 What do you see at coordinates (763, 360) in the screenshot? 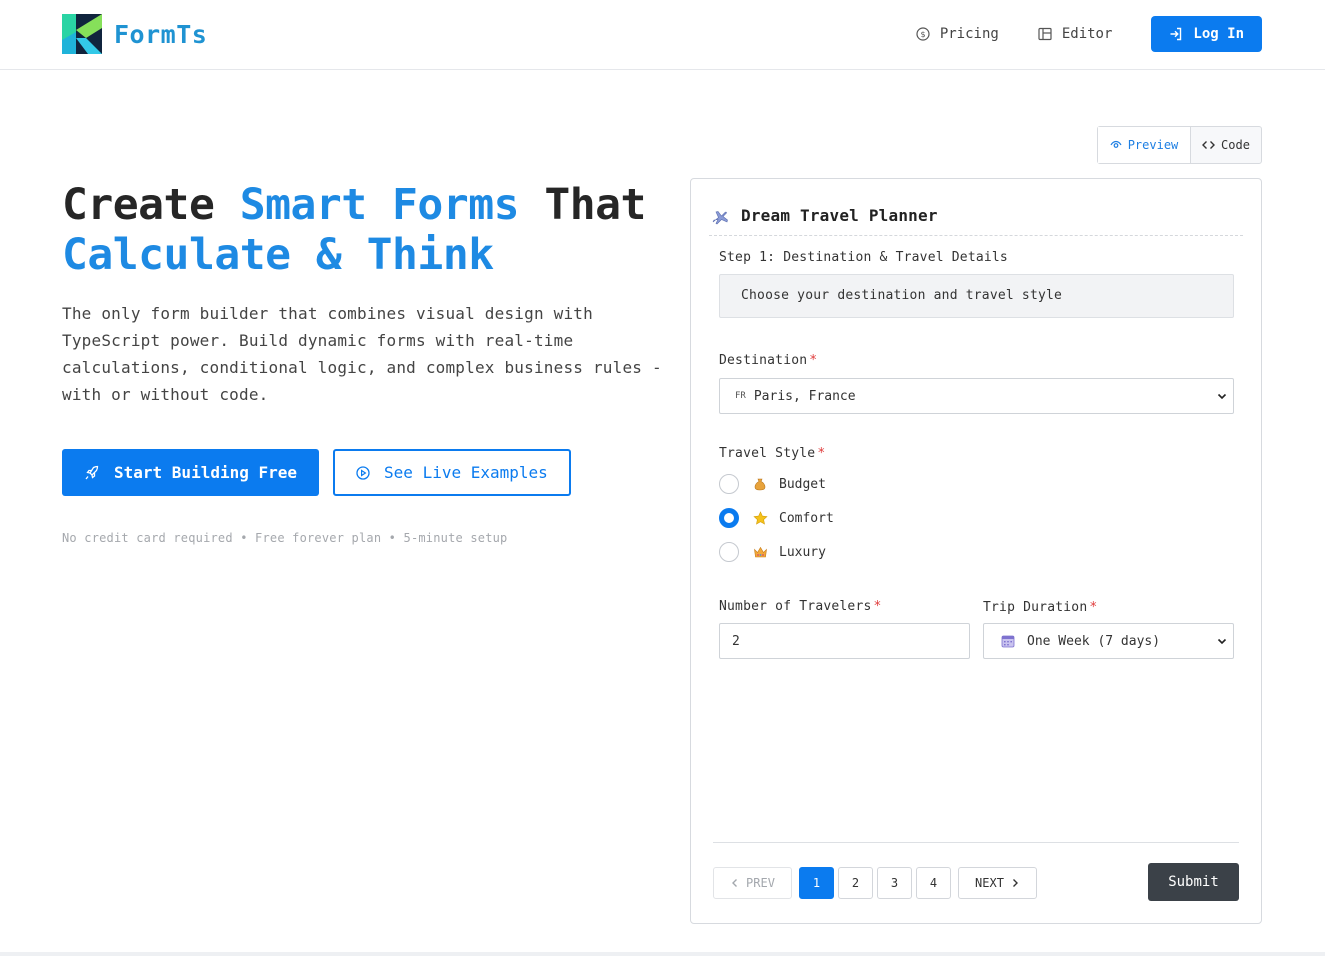
I see `destination-label-text: Destination` at bounding box center [763, 360].